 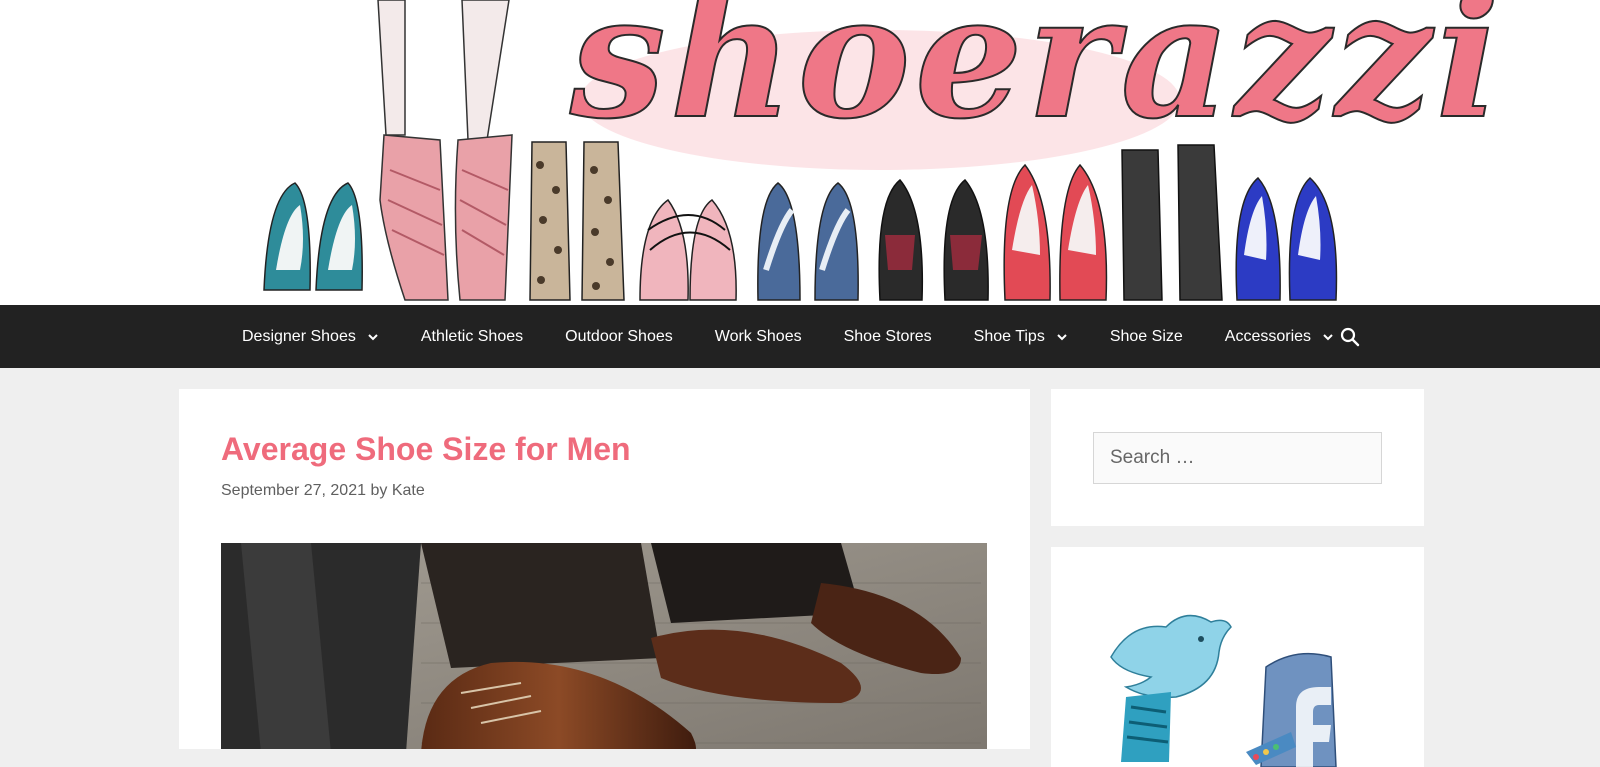 I want to click on site-logo: shoerazzi, so click(x=1036, y=71).